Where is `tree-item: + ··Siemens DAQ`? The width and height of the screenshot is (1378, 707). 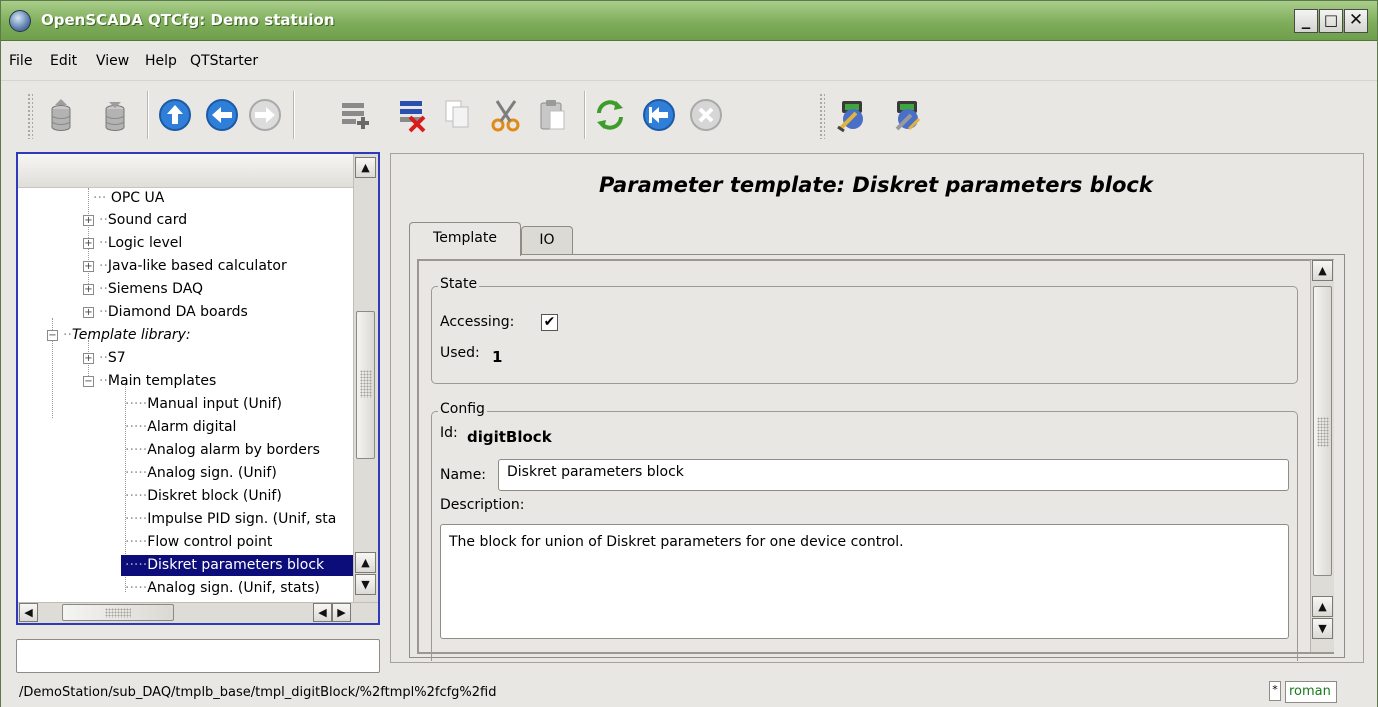
tree-item: + ··Siemens DAQ is located at coordinates (143, 289).